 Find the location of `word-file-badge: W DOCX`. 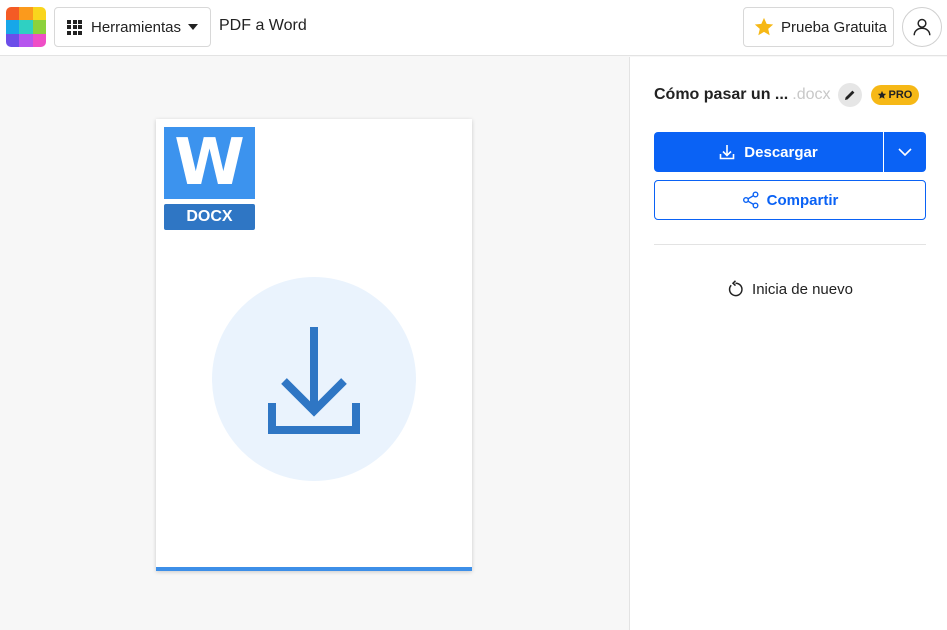

word-file-badge: W DOCX is located at coordinates (209, 178).